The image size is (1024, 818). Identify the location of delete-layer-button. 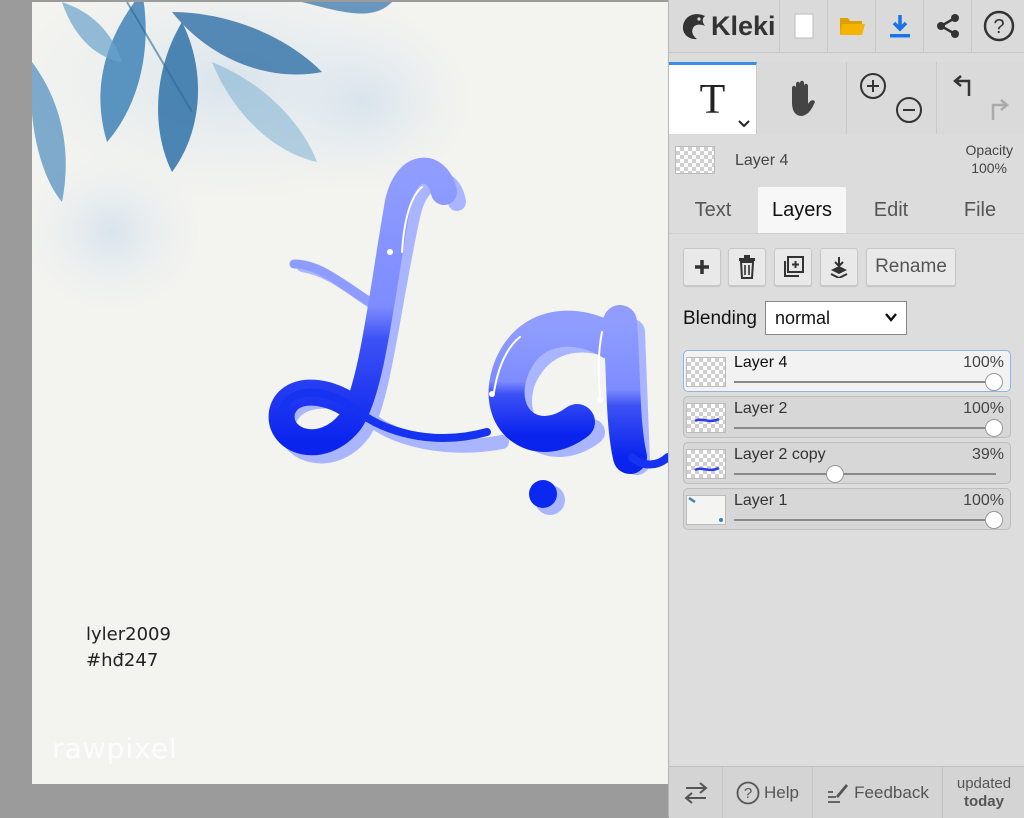
(747, 267).